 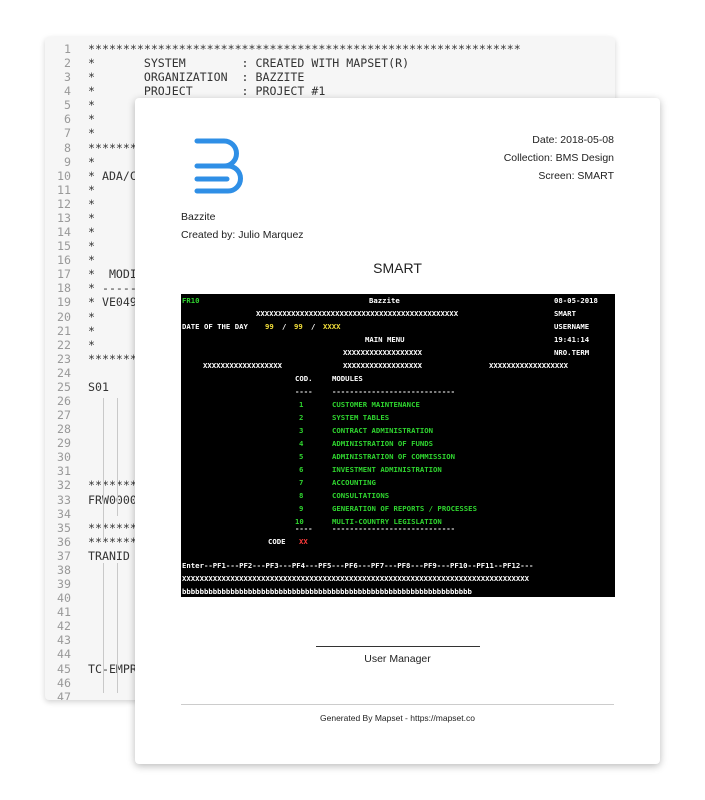 I want to click on menu-option-label: GENERATION OF REPORTS / PROCESSES, so click(x=404, y=508).